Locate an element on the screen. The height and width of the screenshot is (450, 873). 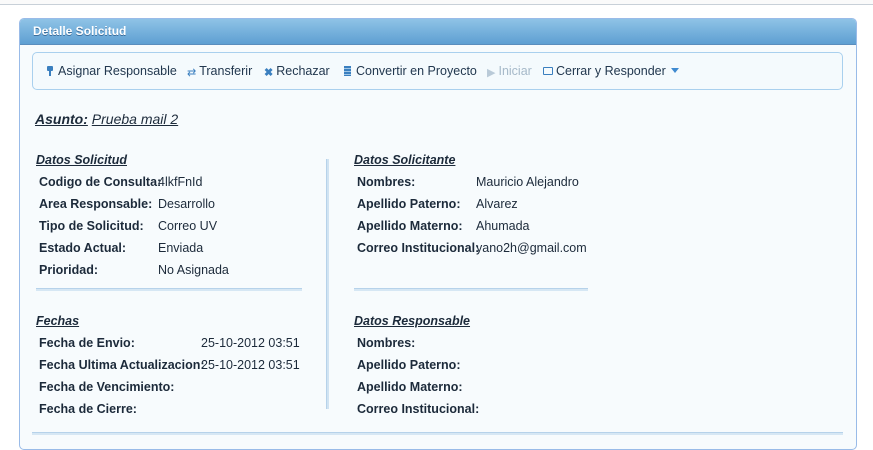
field-label: Area Responsable: is located at coordinates (96, 204).